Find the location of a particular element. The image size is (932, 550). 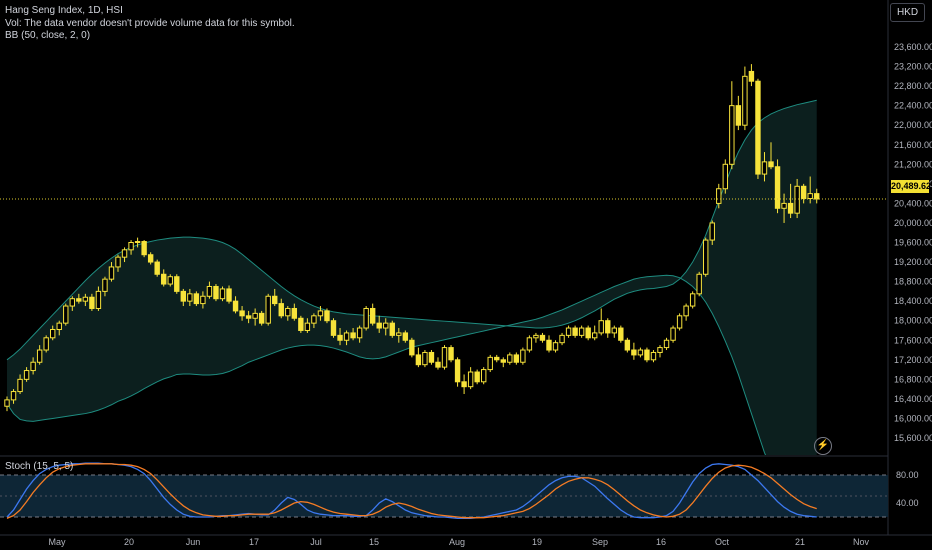

price-tick-label: 15,600.00 is located at coordinates (913, 438).